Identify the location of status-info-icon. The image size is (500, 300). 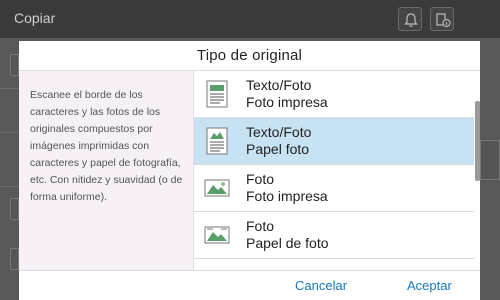
(443, 20).